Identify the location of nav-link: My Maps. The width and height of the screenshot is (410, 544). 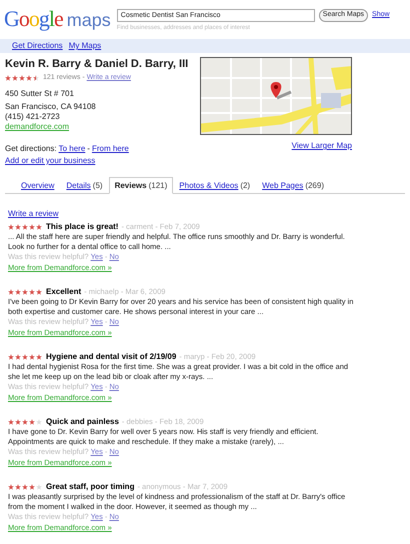
(85, 46).